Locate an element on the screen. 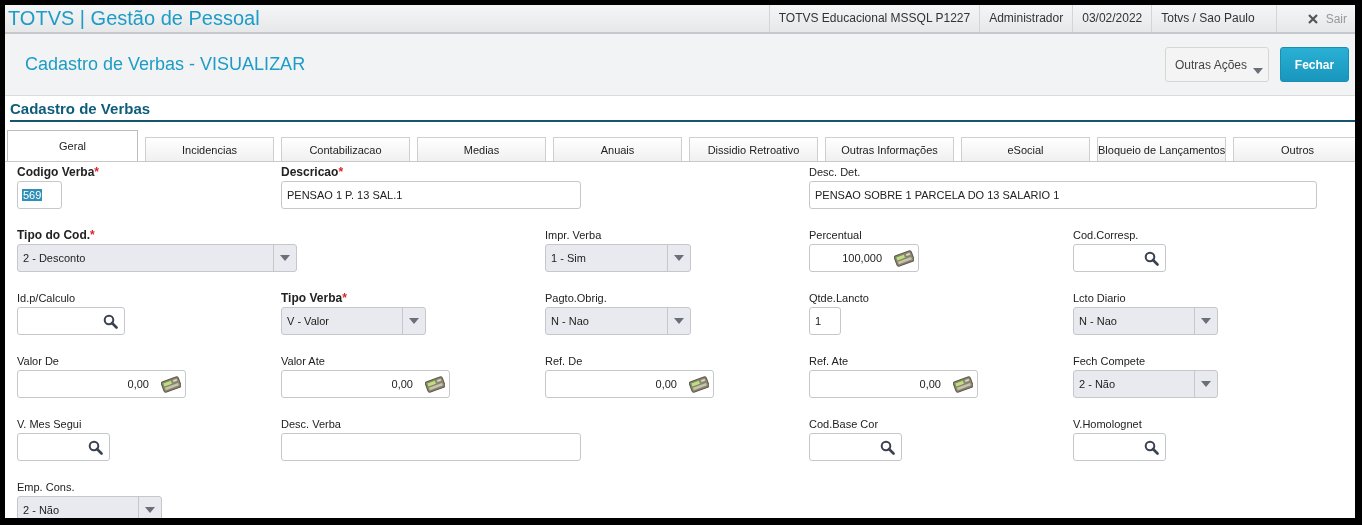  field-label: Pagto.Obrig. is located at coordinates (576, 298).